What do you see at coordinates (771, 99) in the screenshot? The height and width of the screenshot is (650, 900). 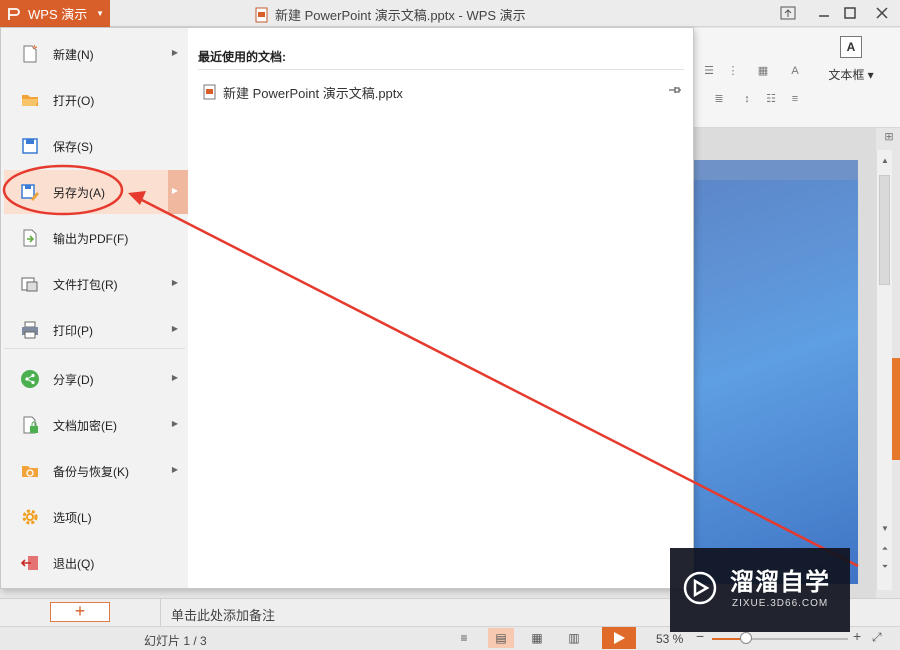 I see `bullets-icon: ☷` at bounding box center [771, 99].